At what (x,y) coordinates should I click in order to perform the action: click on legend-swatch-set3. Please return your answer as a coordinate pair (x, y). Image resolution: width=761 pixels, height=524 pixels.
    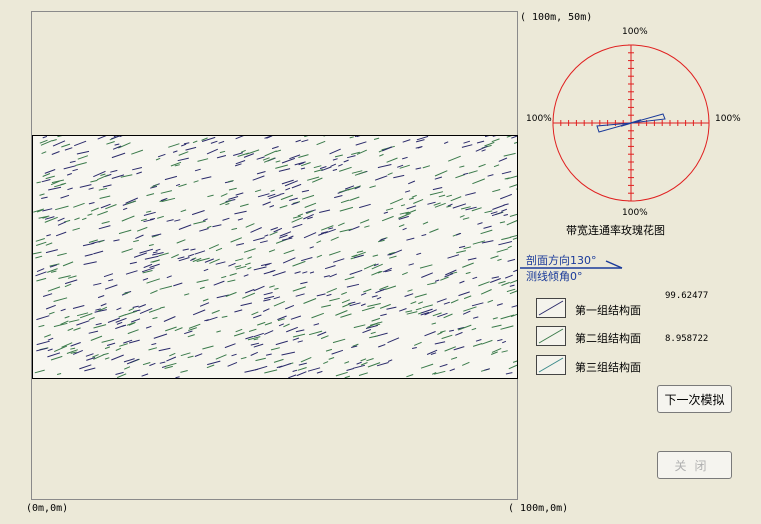
    Looking at the image, I should click on (551, 365).